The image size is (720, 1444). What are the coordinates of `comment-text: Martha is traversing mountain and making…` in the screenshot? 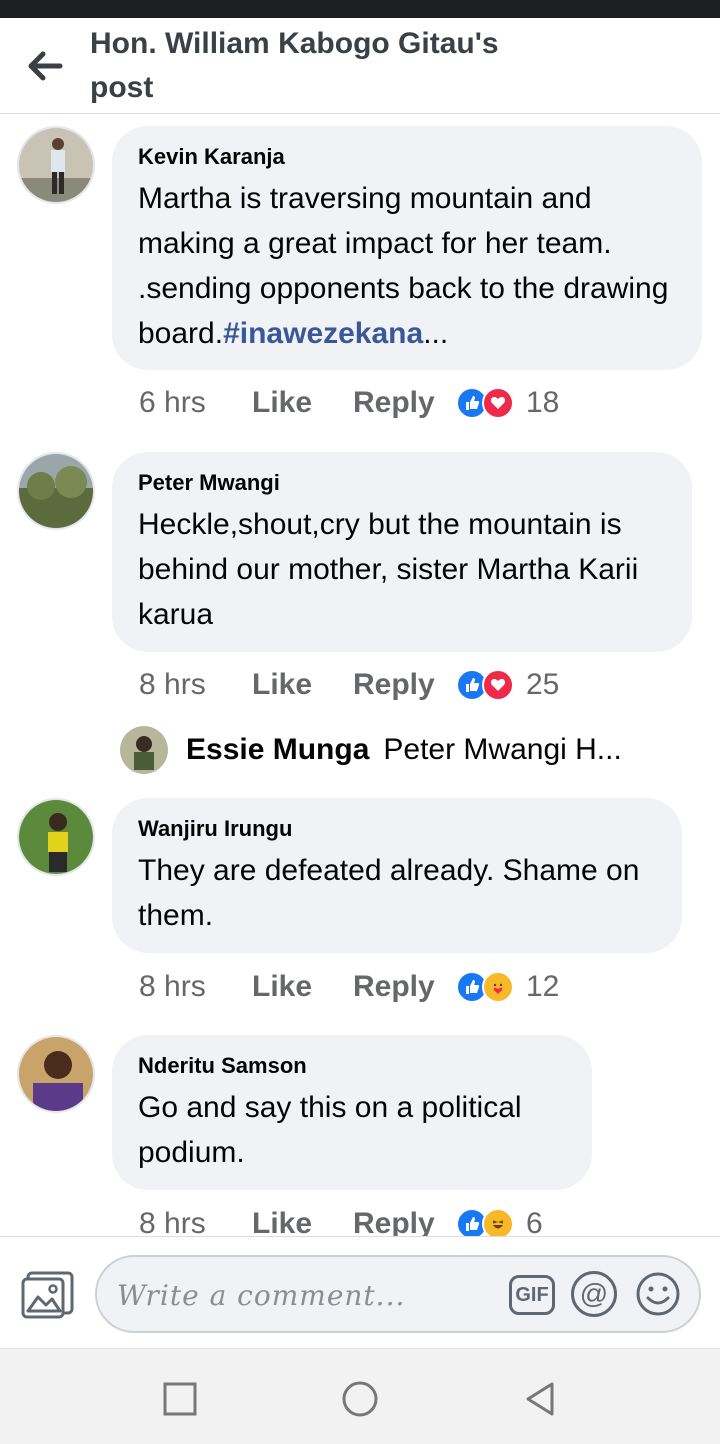 It's located at (407, 266).